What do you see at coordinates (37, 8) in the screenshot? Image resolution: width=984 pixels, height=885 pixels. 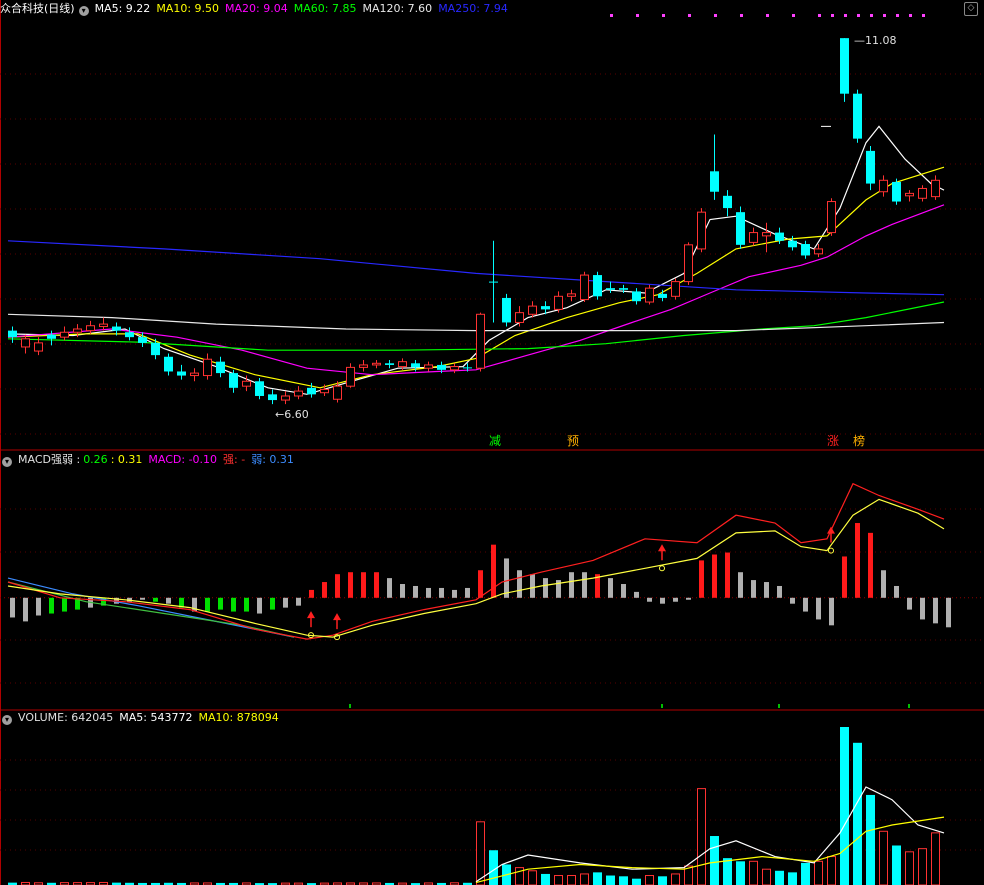 I see `stock-title: 众合科技(日线)` at bounding box center [37, 8].